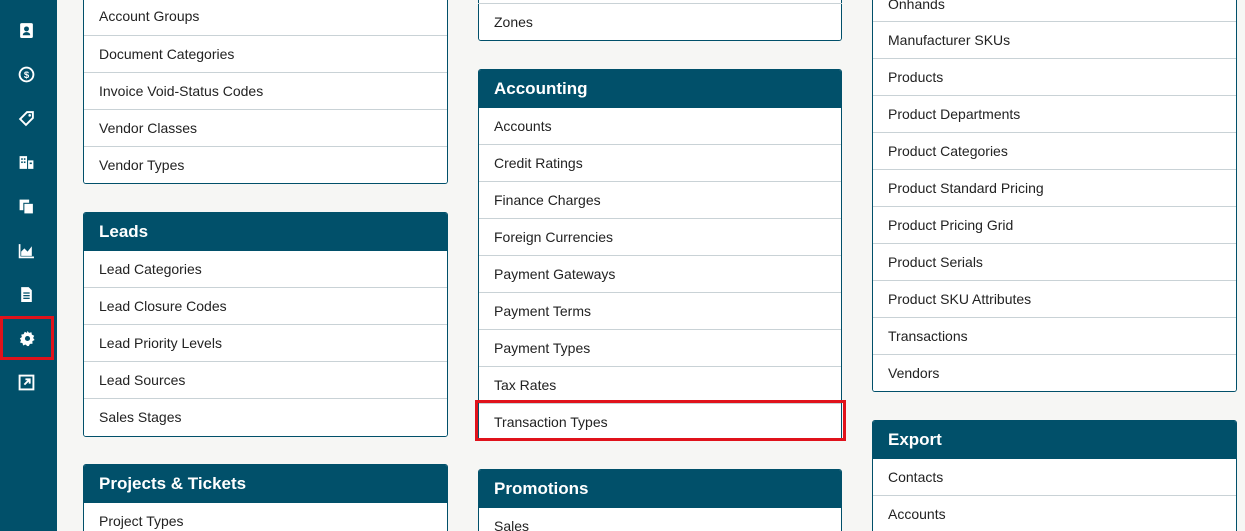 The height and width of the screenshot is (531, 1245). I want to click on list-item-payment-types: Payment Types, so click(660, 348).